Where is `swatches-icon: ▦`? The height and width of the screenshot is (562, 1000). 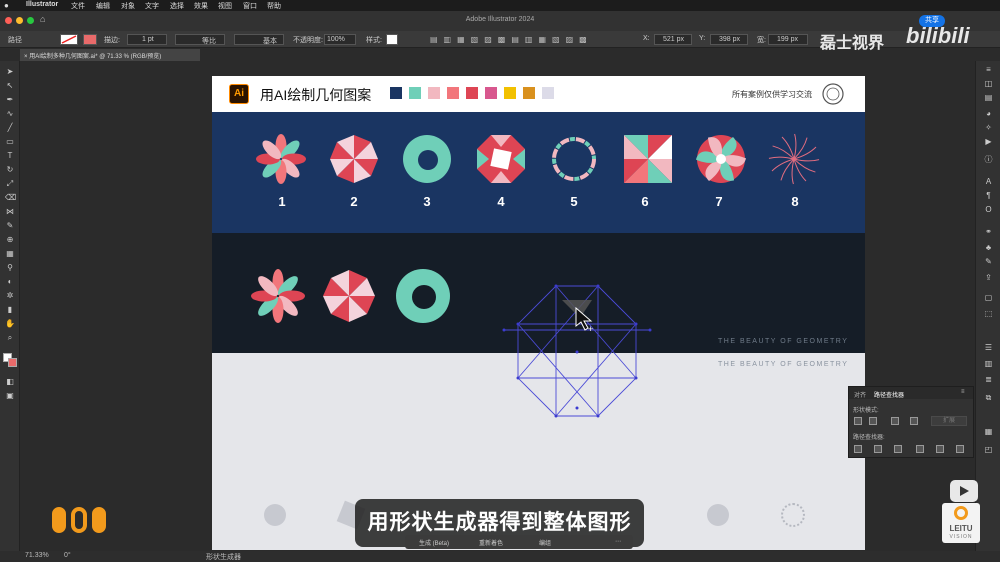
swatches-icon: ▦ is located at coordinates (988, 432).